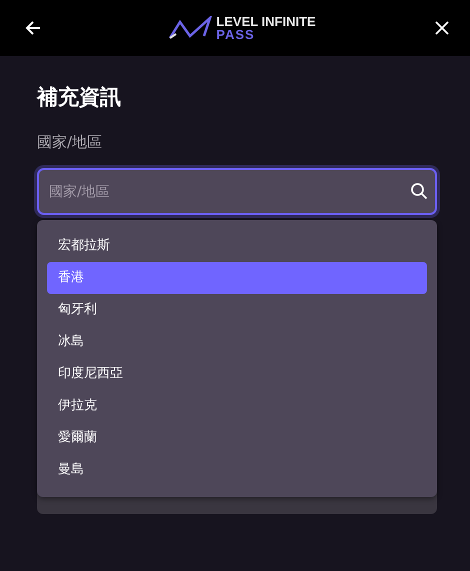 The height and width of the screenshot is (571, 470). What do you see at coordinates (237, 310) in the screenshot?
I see `country-option: 匈牙利` at bounding box center [237, 310].